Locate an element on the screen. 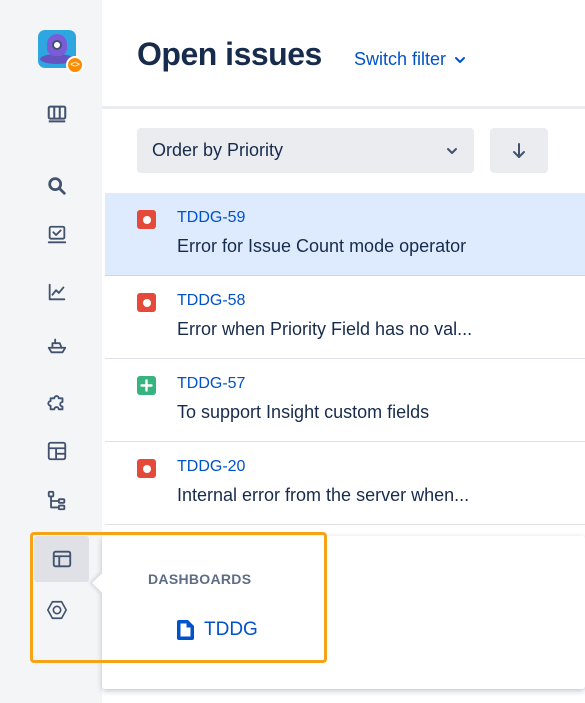 This screenshot has height=703, width=585. dashboard-icon is located at coordinates (61, 559).